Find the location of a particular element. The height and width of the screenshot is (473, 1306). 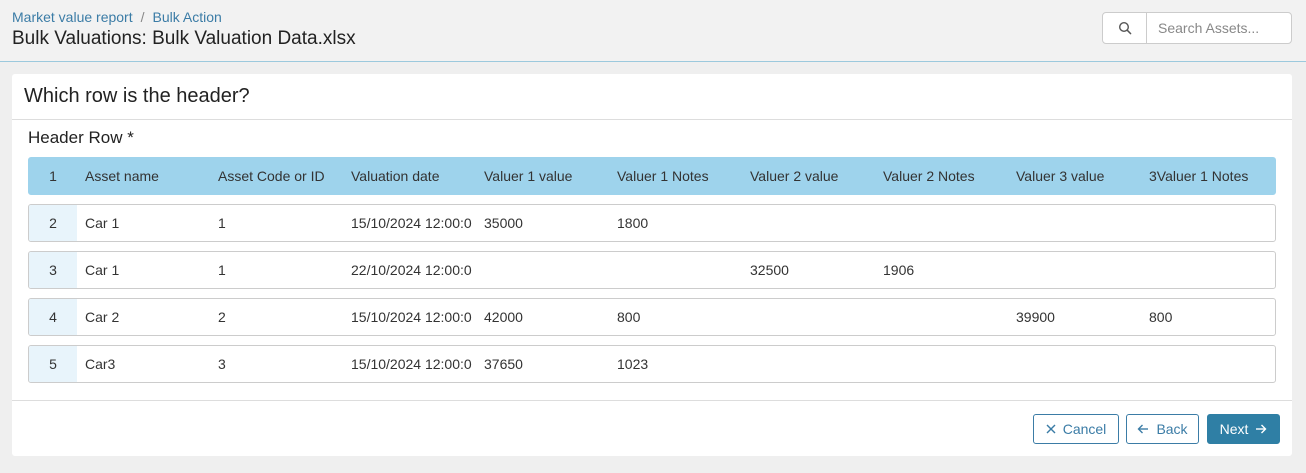

table-cell: 3 is located at coordinates (222, 364).